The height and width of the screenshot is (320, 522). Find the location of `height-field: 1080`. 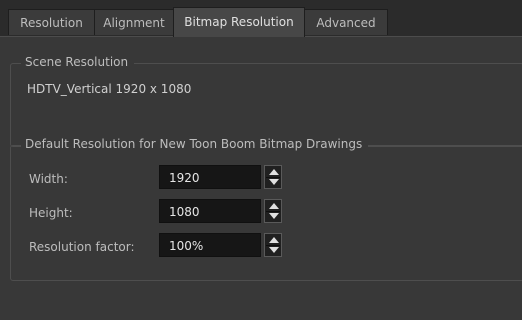

height-field: 1080 is located at coordinates (210, 211).